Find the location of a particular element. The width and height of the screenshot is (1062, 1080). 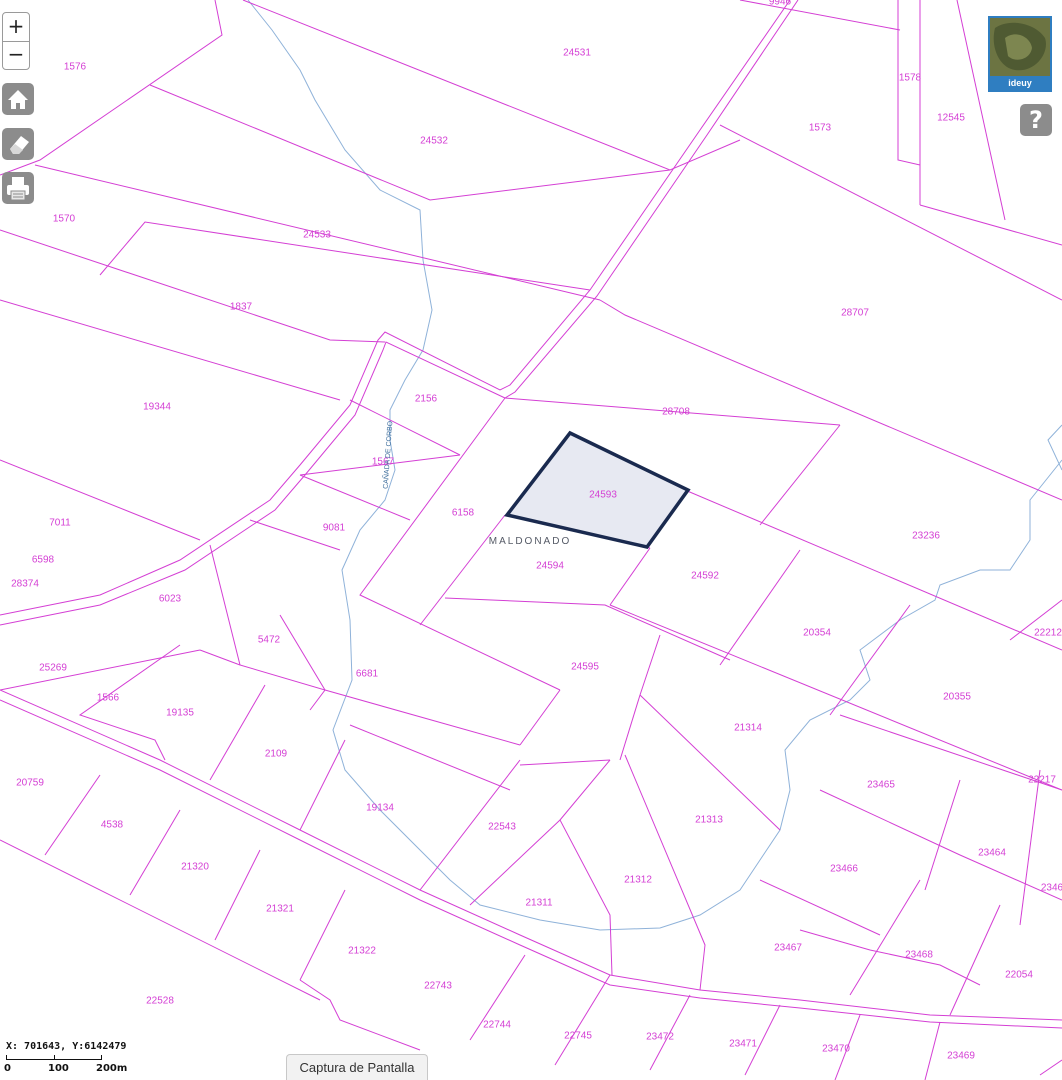

eraser-button is located at coordinates (18, 144).